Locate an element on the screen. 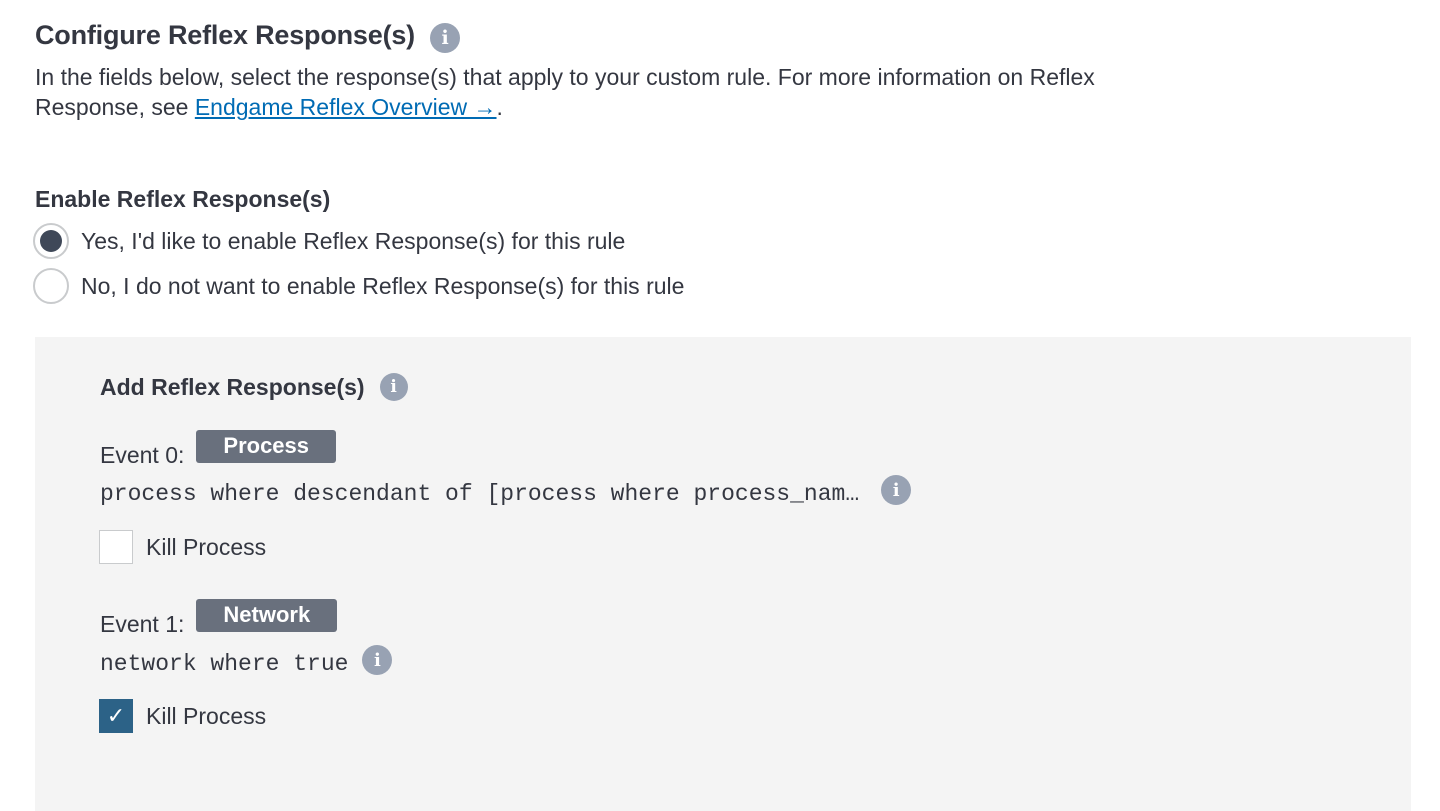  event-0-header: Event 0: Process is located at coordinates (218, 449).